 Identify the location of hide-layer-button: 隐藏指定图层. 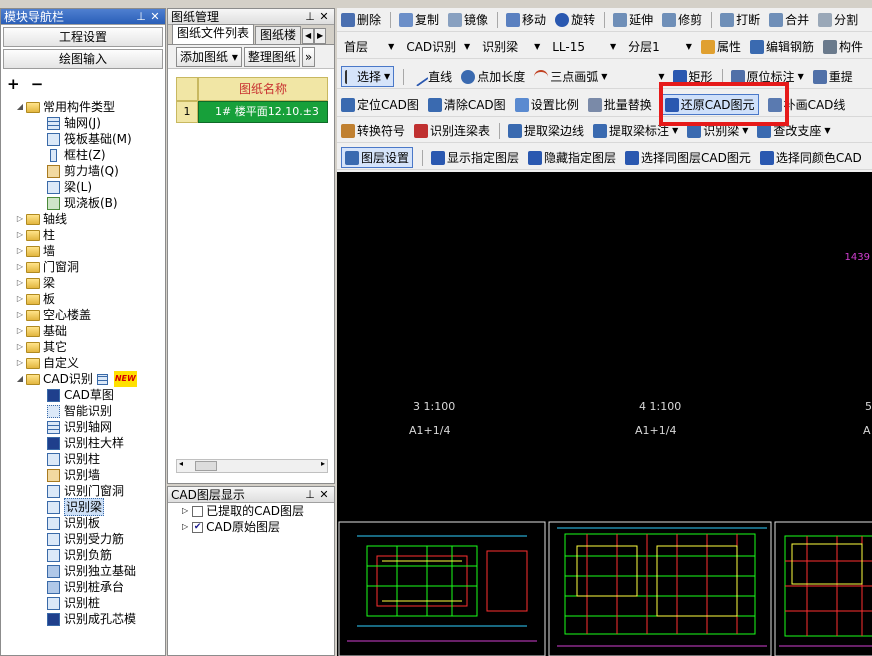
(572, 157).